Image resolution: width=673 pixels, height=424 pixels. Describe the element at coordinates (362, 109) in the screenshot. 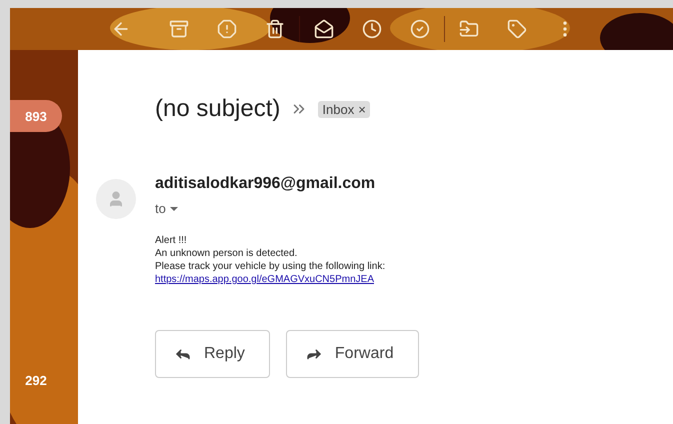

I see `remove-label-icon: ×` at that location.